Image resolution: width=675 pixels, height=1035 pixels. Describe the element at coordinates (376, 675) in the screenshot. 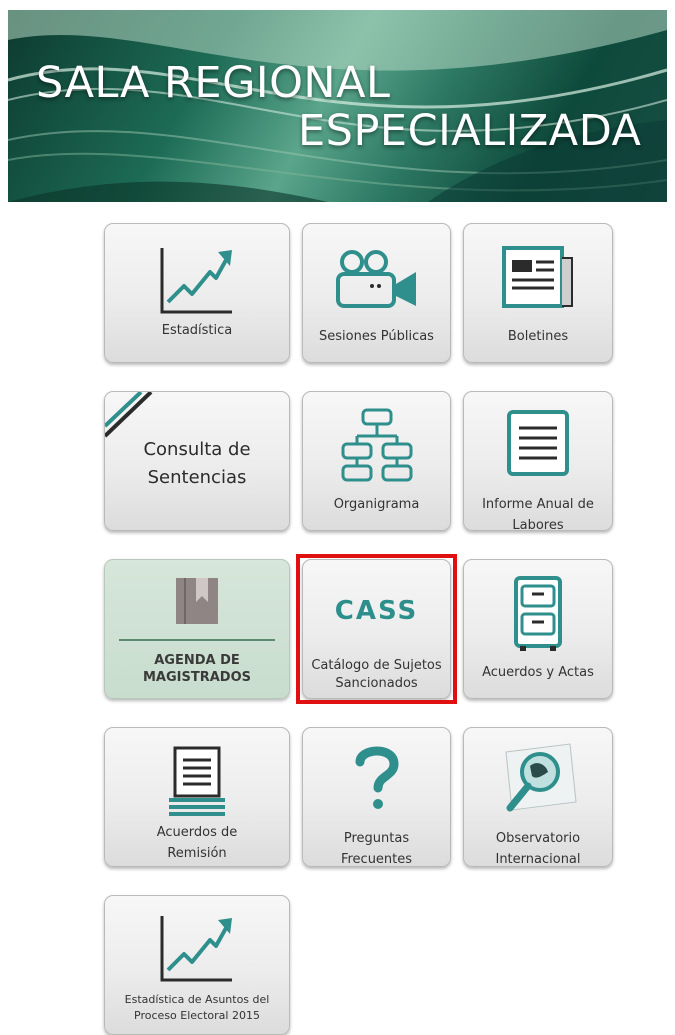

I see `tile-label: Catálogo de Sujetos Sancionados` at that location.